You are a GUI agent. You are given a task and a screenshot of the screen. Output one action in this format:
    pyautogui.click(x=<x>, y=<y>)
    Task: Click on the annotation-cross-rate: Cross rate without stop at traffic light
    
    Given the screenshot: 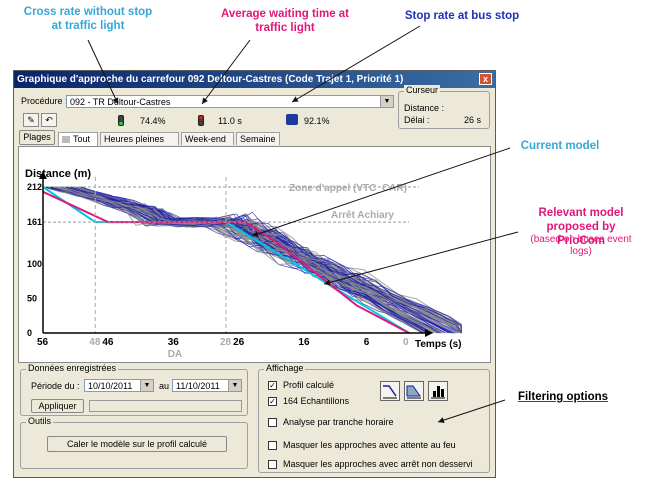 What is the action you would take?
    pyautogui.click(x=88, y=19)
    